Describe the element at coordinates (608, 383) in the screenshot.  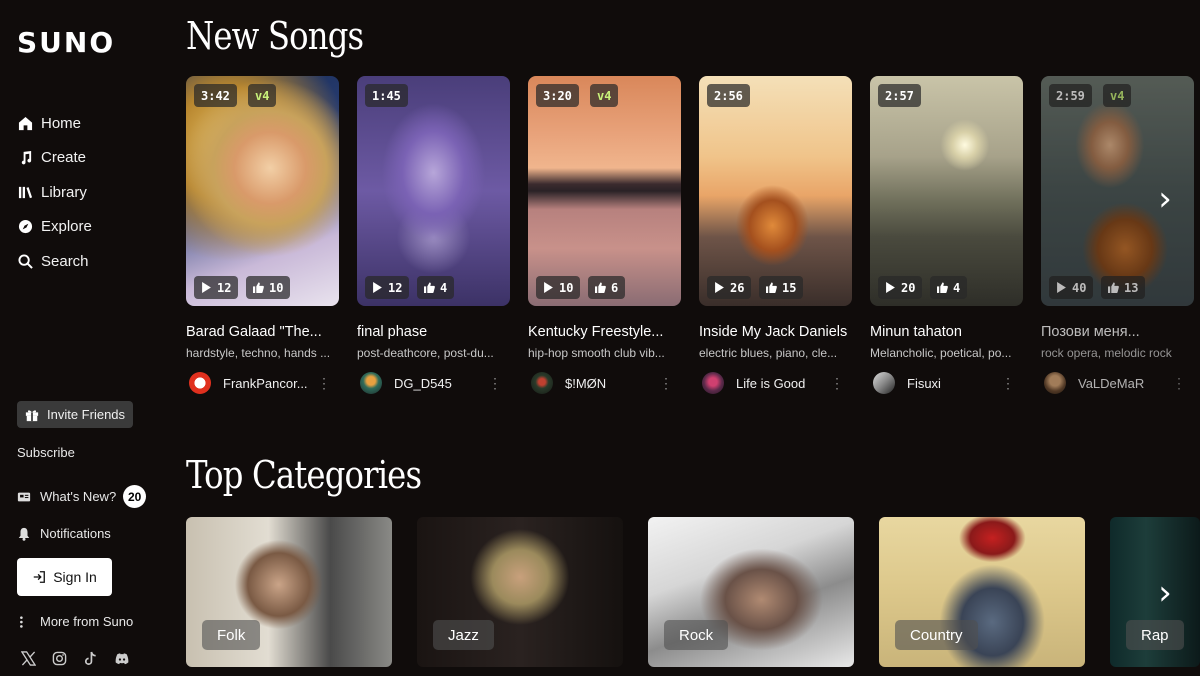
I see `artist-name: $!MØN` at that location.